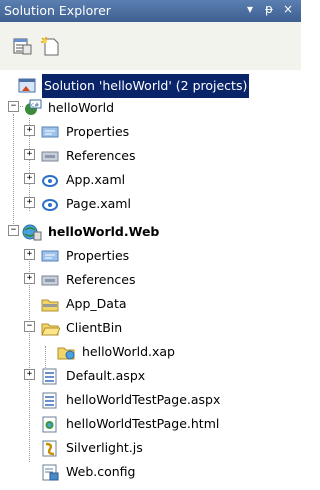 This screenshot has height=490, width=320. What do you see at coordinates (50, 305) in the screenshot?
I see `folder-icon` at bounding box center [50, 305].